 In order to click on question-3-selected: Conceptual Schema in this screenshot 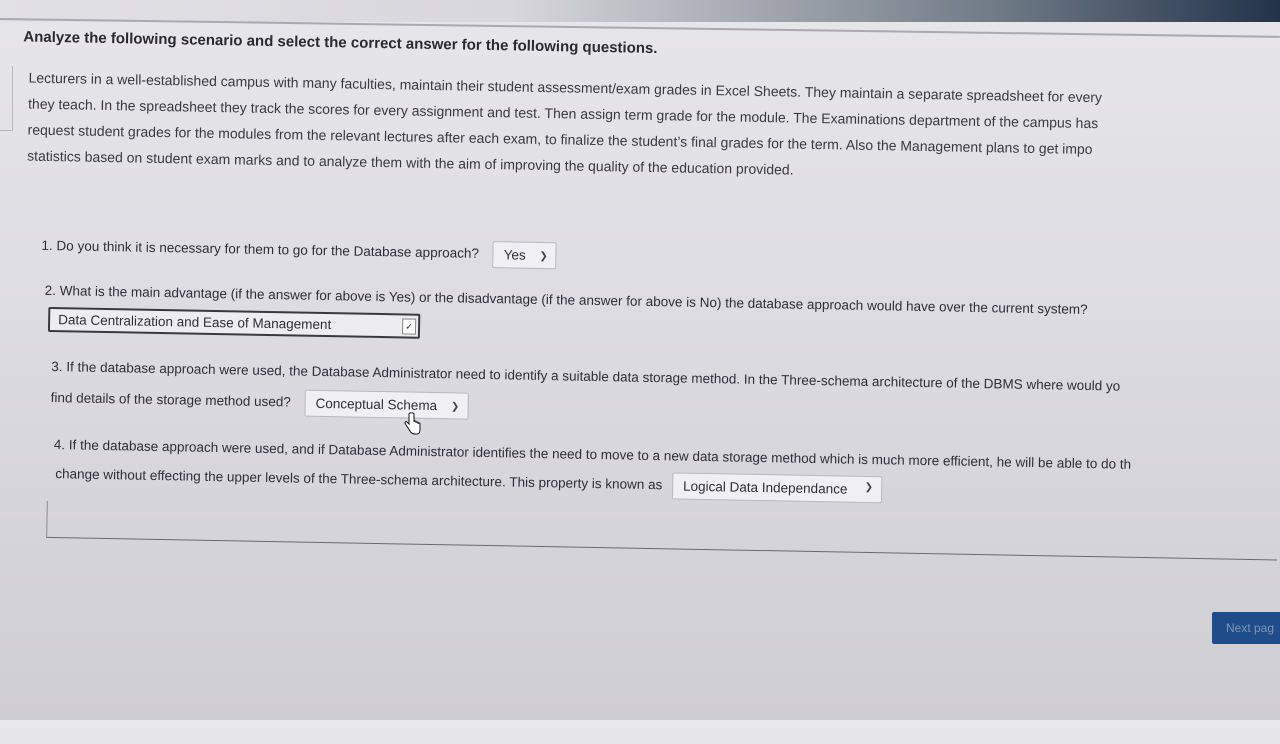, I will do `click(376, 404)`.